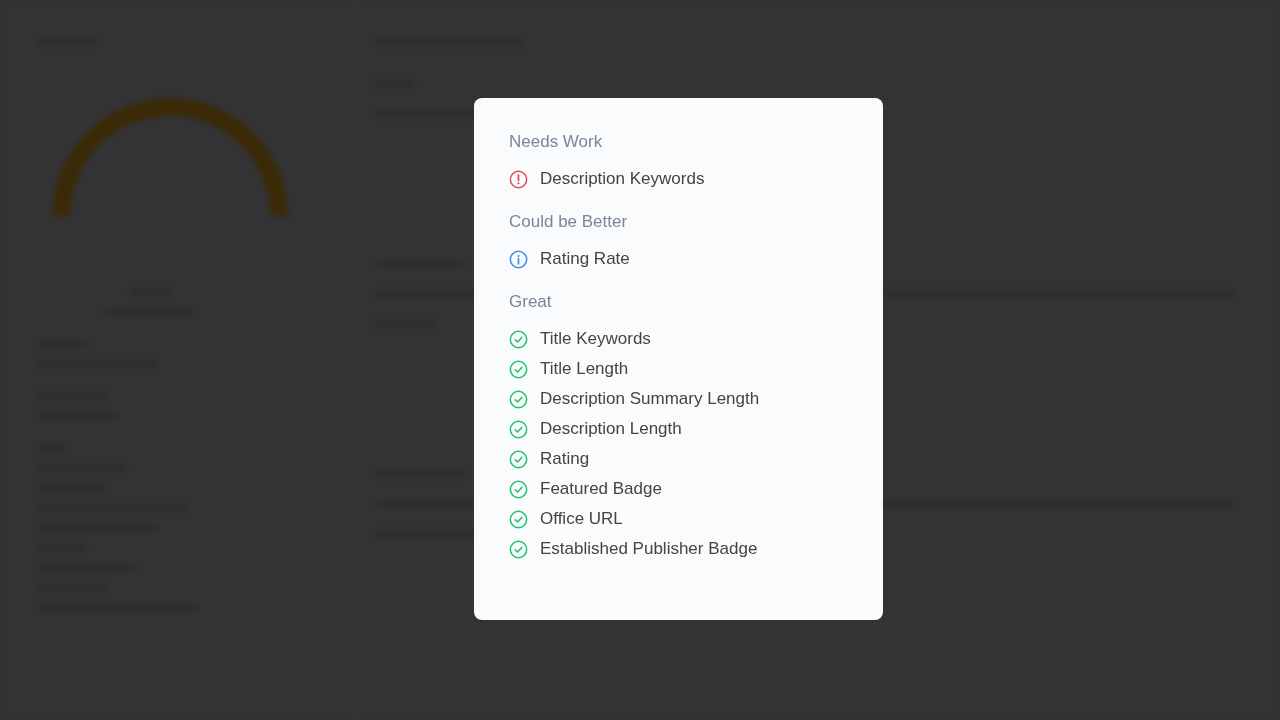 This screenshot has height=720, width=1280. What do you see at coordinates (611, 429) in the screenshot?
I see `check-item-label: Description Length` at bounding box center [611, 429].